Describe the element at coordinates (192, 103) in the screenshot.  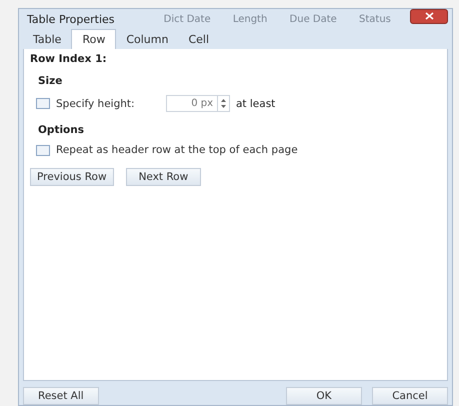
I see `height-field: 0 px` at that location.